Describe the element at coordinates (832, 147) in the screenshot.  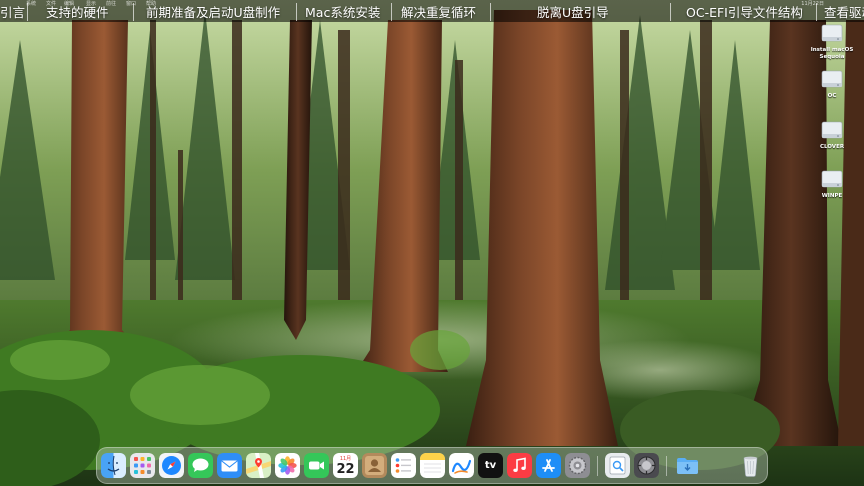
I see `drive-label: CLOVER` at that location.